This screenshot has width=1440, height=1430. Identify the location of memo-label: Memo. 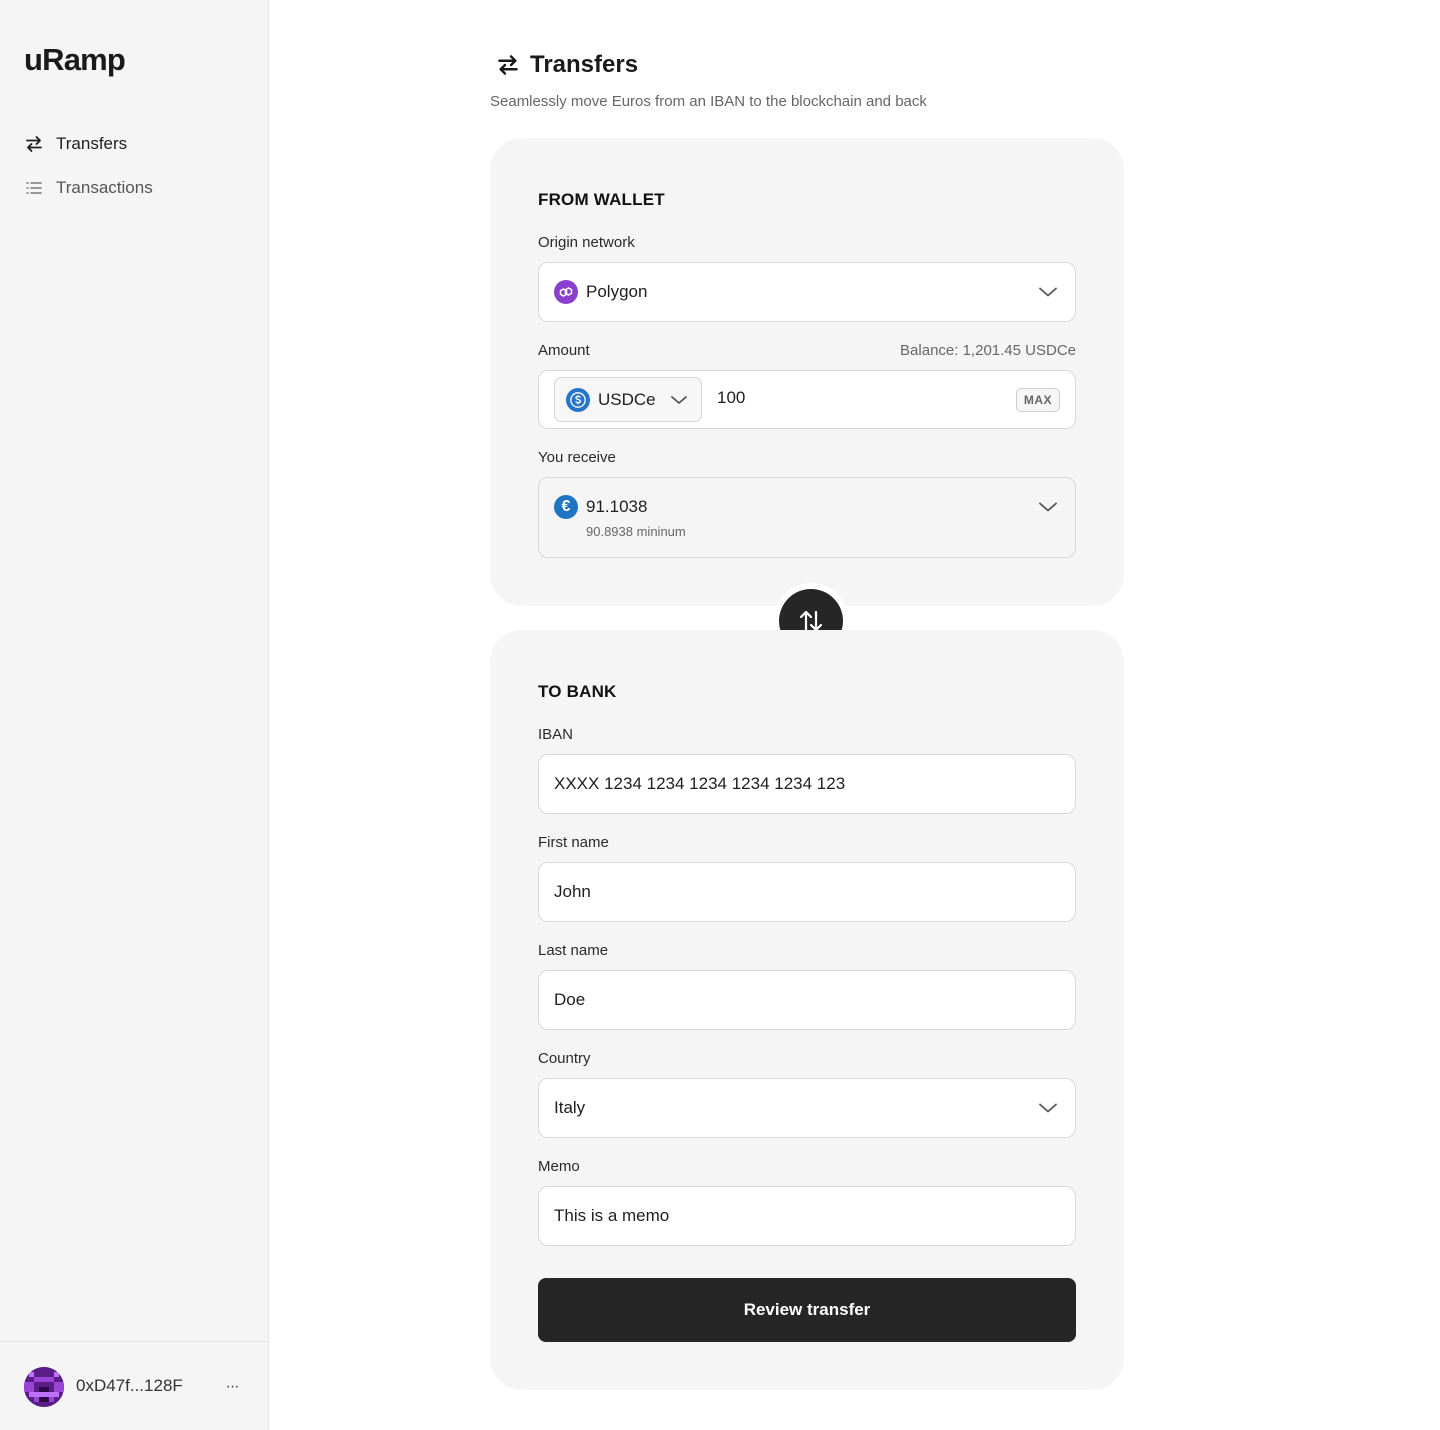
(559, 1166).